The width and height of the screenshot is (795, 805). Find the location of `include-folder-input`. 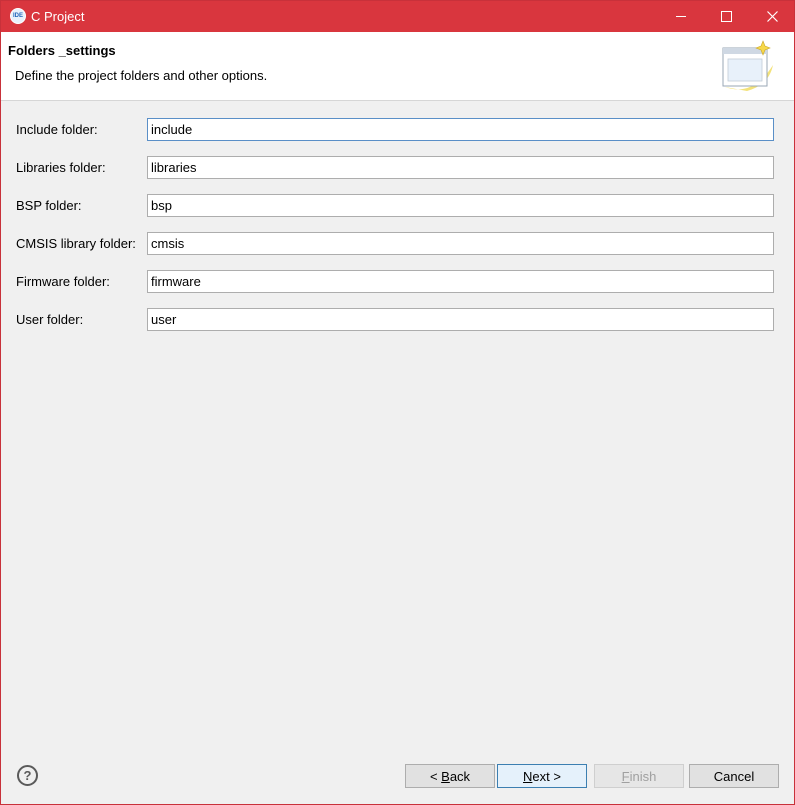

include-folder-input is located at coordinates (460, 129).